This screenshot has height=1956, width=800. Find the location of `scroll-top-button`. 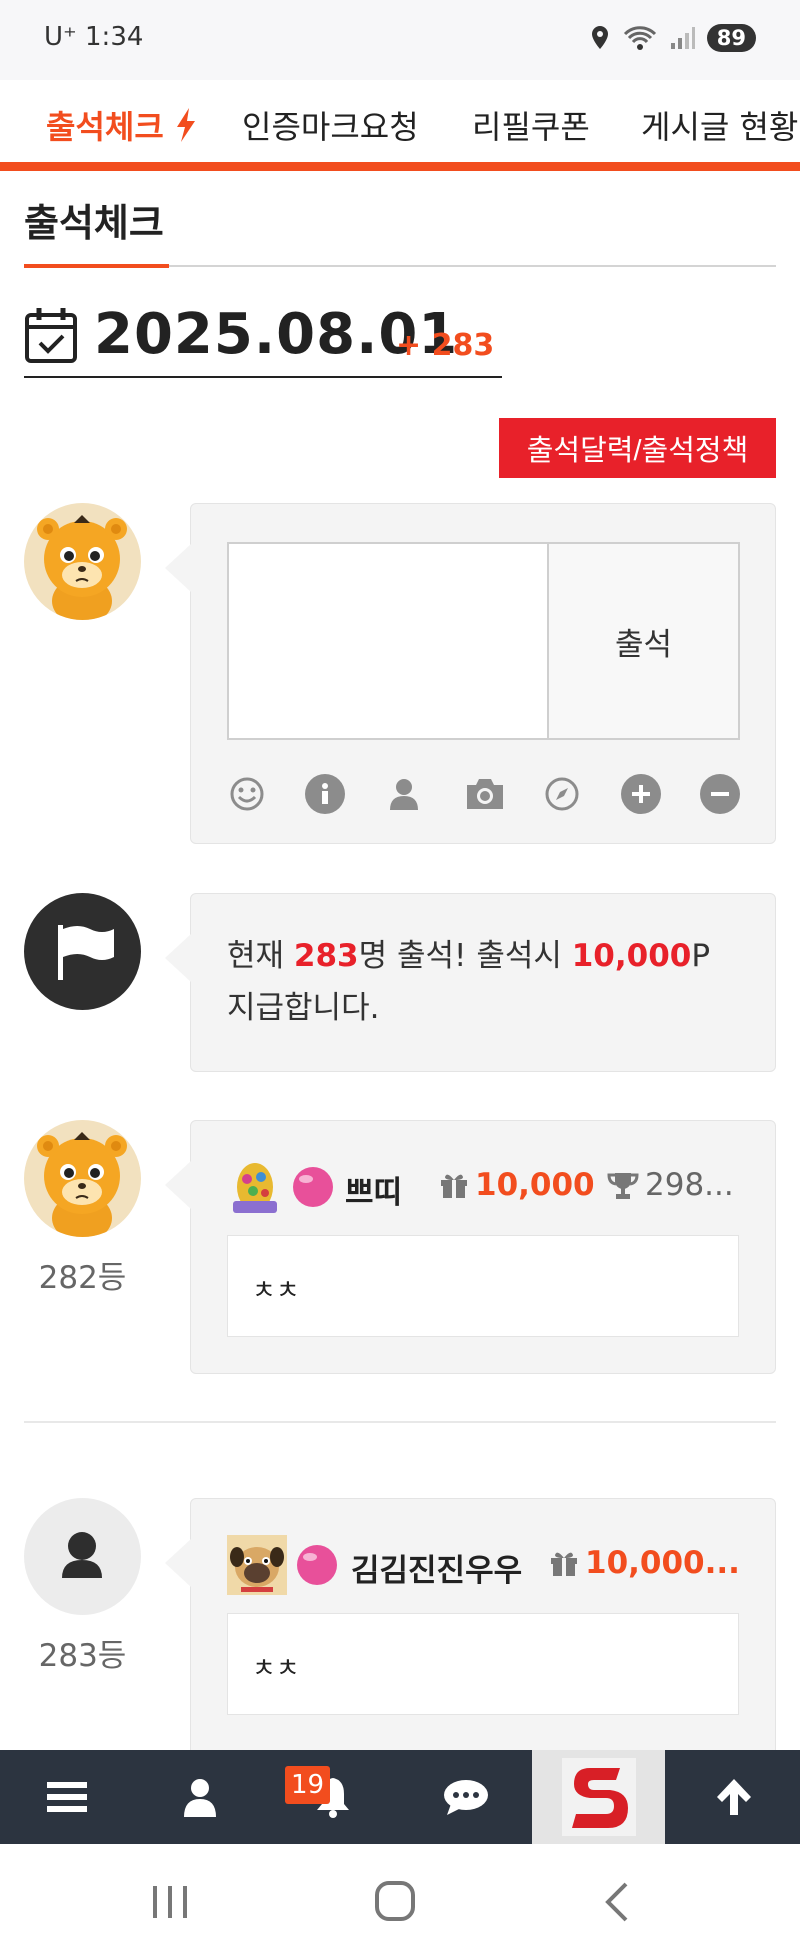

scroll-top-button is located at coordinates (733, 1797).